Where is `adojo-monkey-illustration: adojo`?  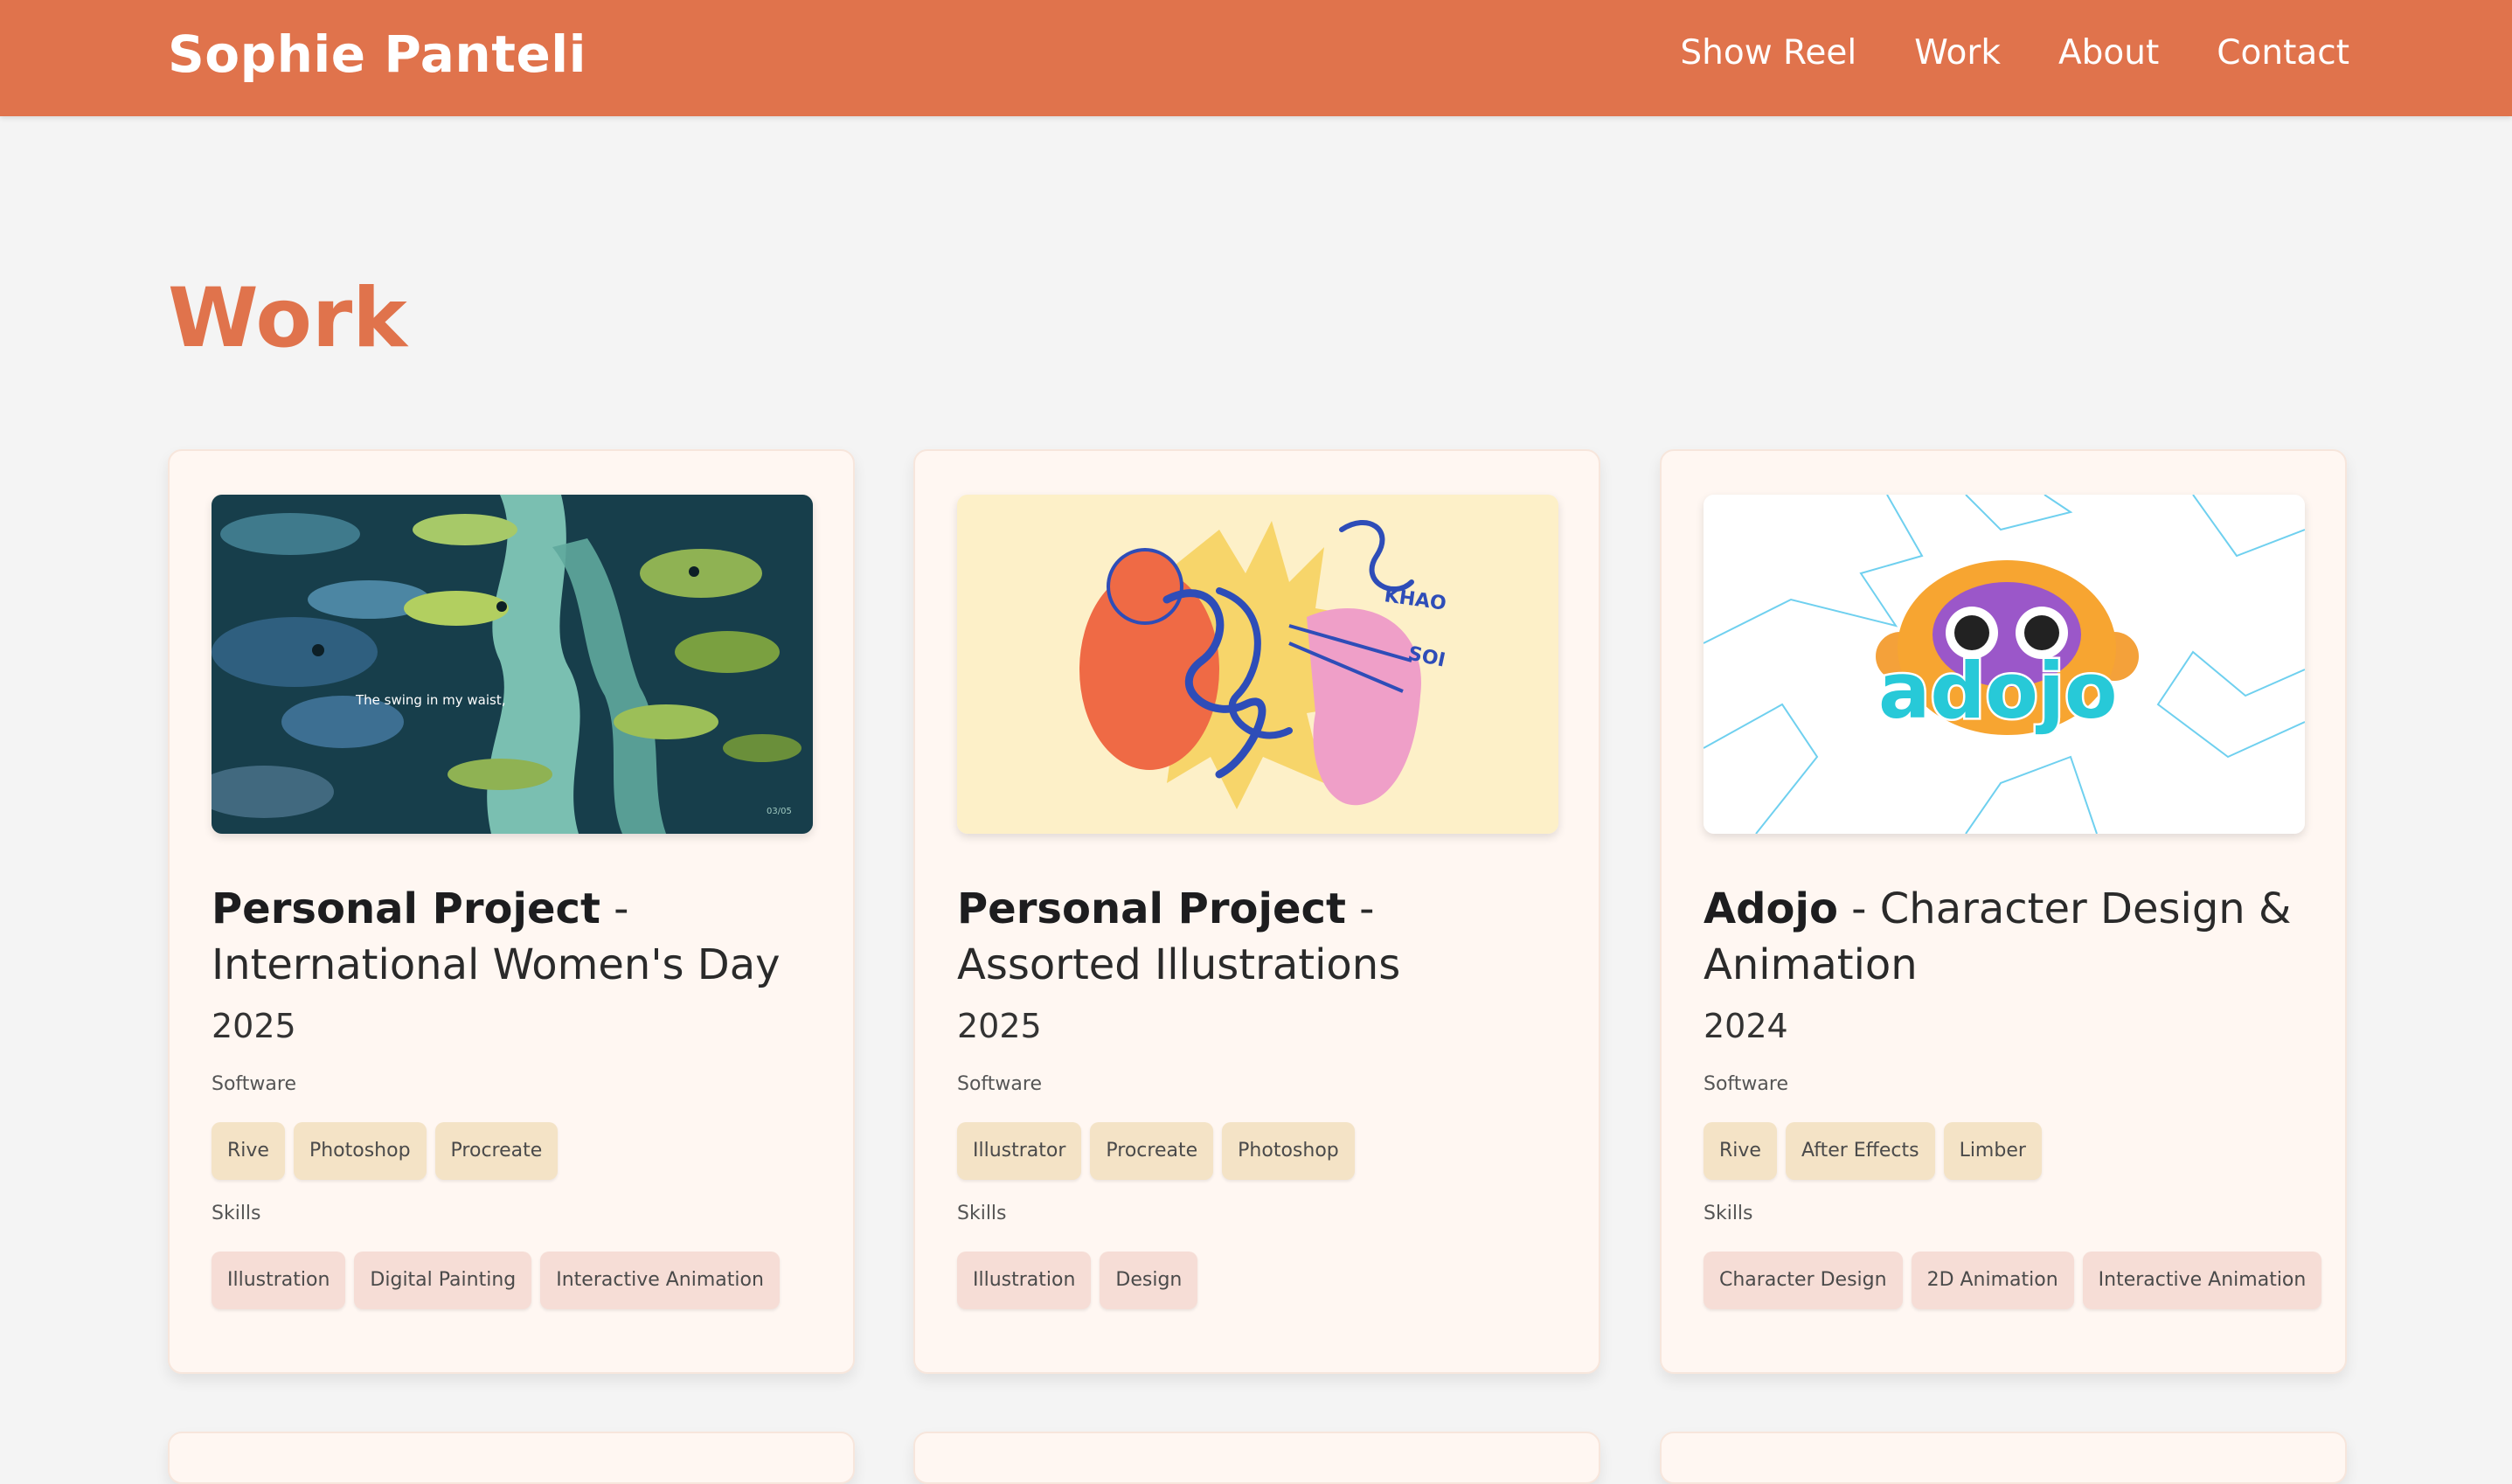
adojo-monkey-illustration: adojo is located at coordinates (2004, 664).